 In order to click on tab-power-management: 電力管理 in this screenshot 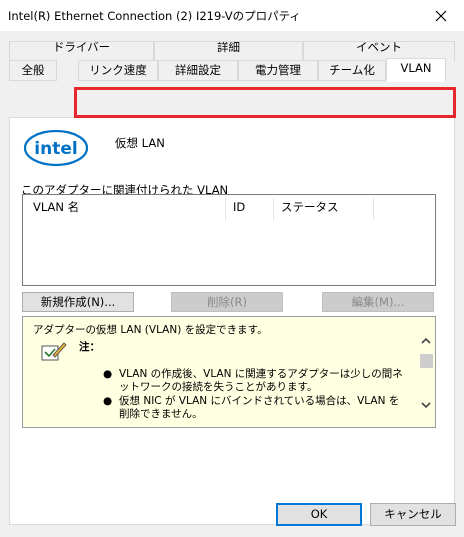, I will do `click(278, 70)`.